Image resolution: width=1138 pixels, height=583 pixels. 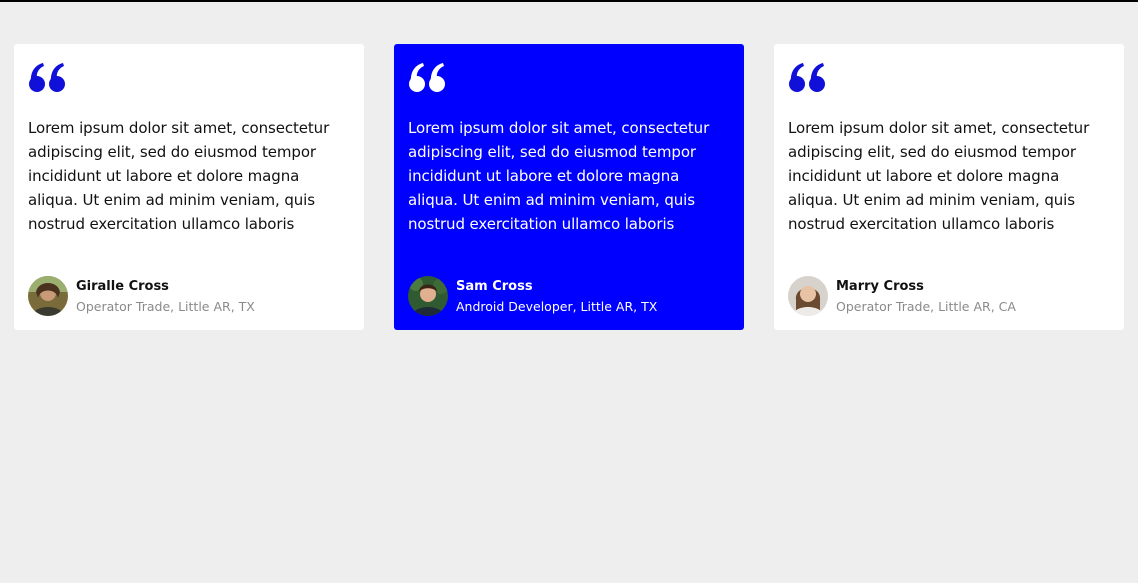 What do you see at coordinates (122, 286) in the screenshot?
I see `author-name: Giralle Cross` at bounding box center [122, 286].